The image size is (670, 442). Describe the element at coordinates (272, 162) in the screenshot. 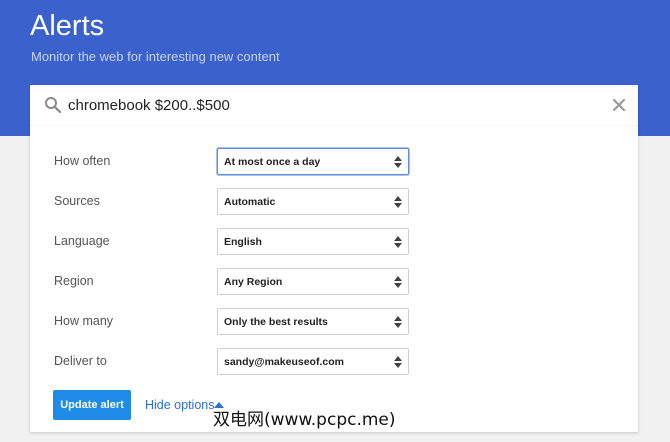

I see `select-value: At most once a day` at that location.